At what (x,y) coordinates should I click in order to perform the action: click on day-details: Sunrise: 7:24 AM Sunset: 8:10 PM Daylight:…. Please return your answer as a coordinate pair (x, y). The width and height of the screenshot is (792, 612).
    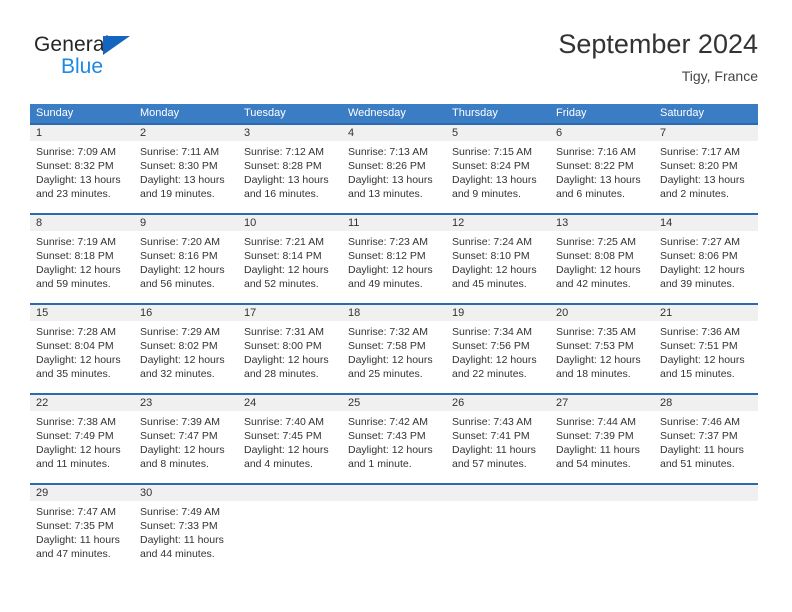
    Looking at the image, I should click on (498, 261).